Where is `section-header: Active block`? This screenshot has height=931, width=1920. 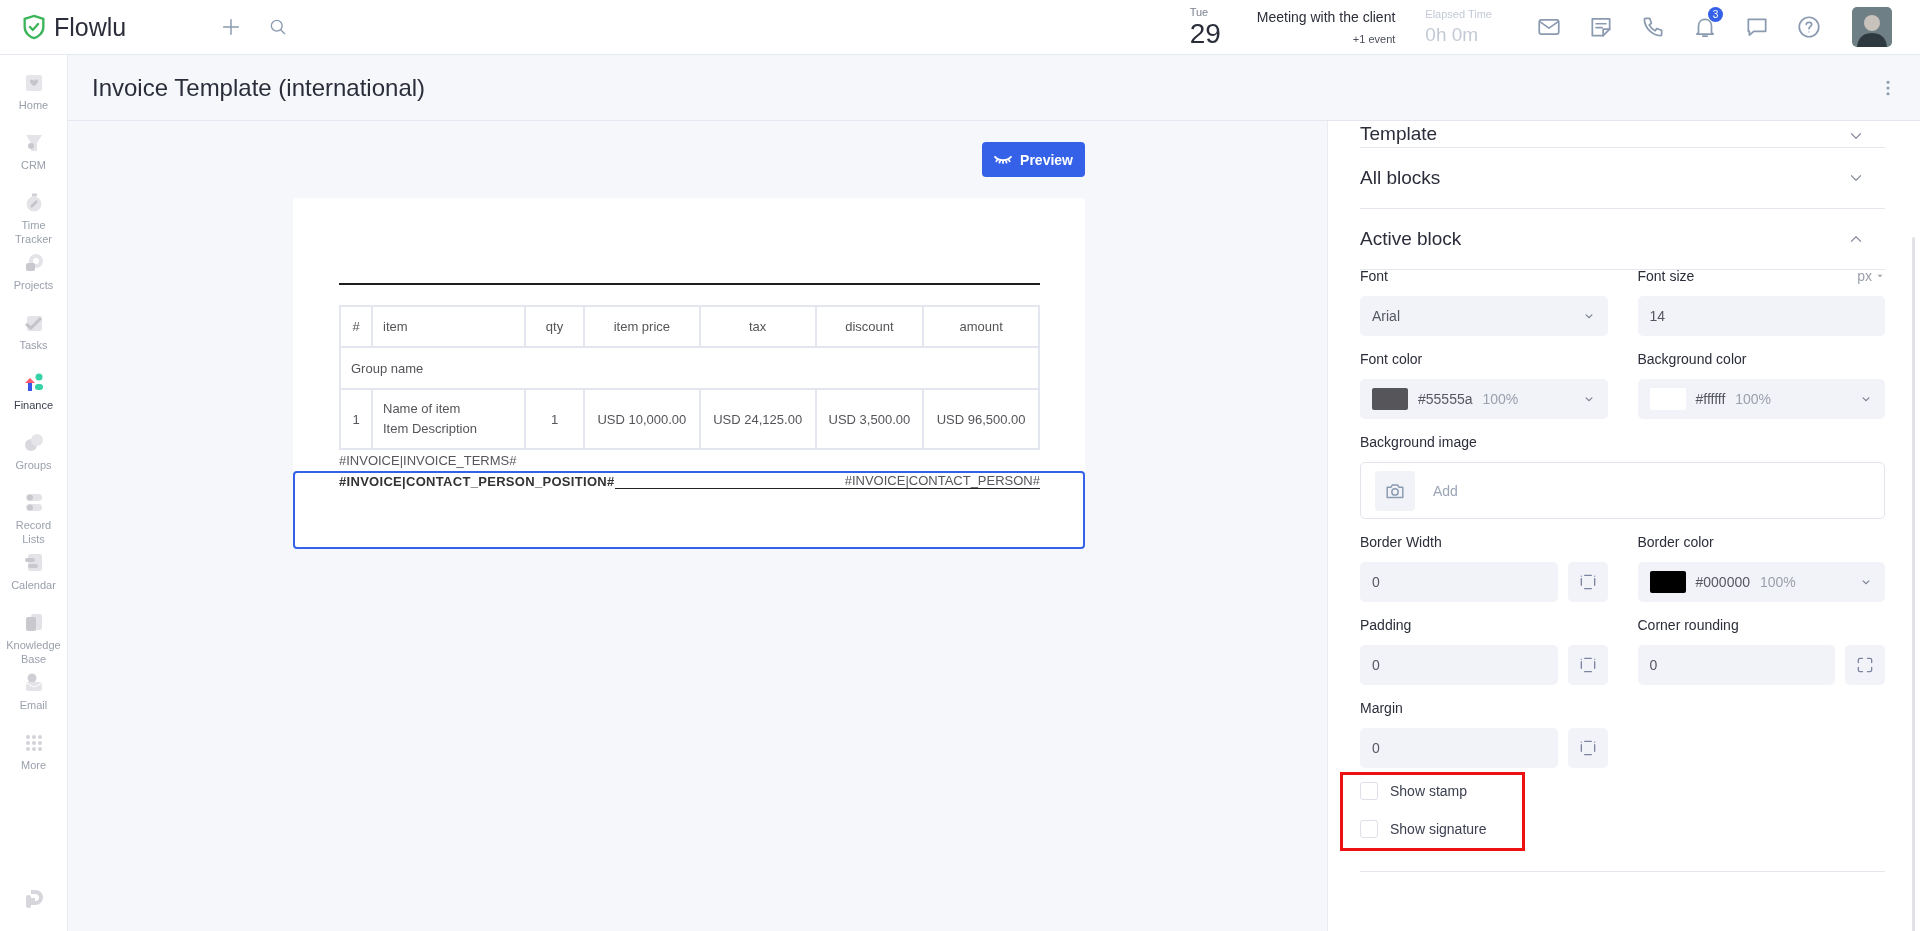 section-header: Active block is located at coordinates (1622, 239).